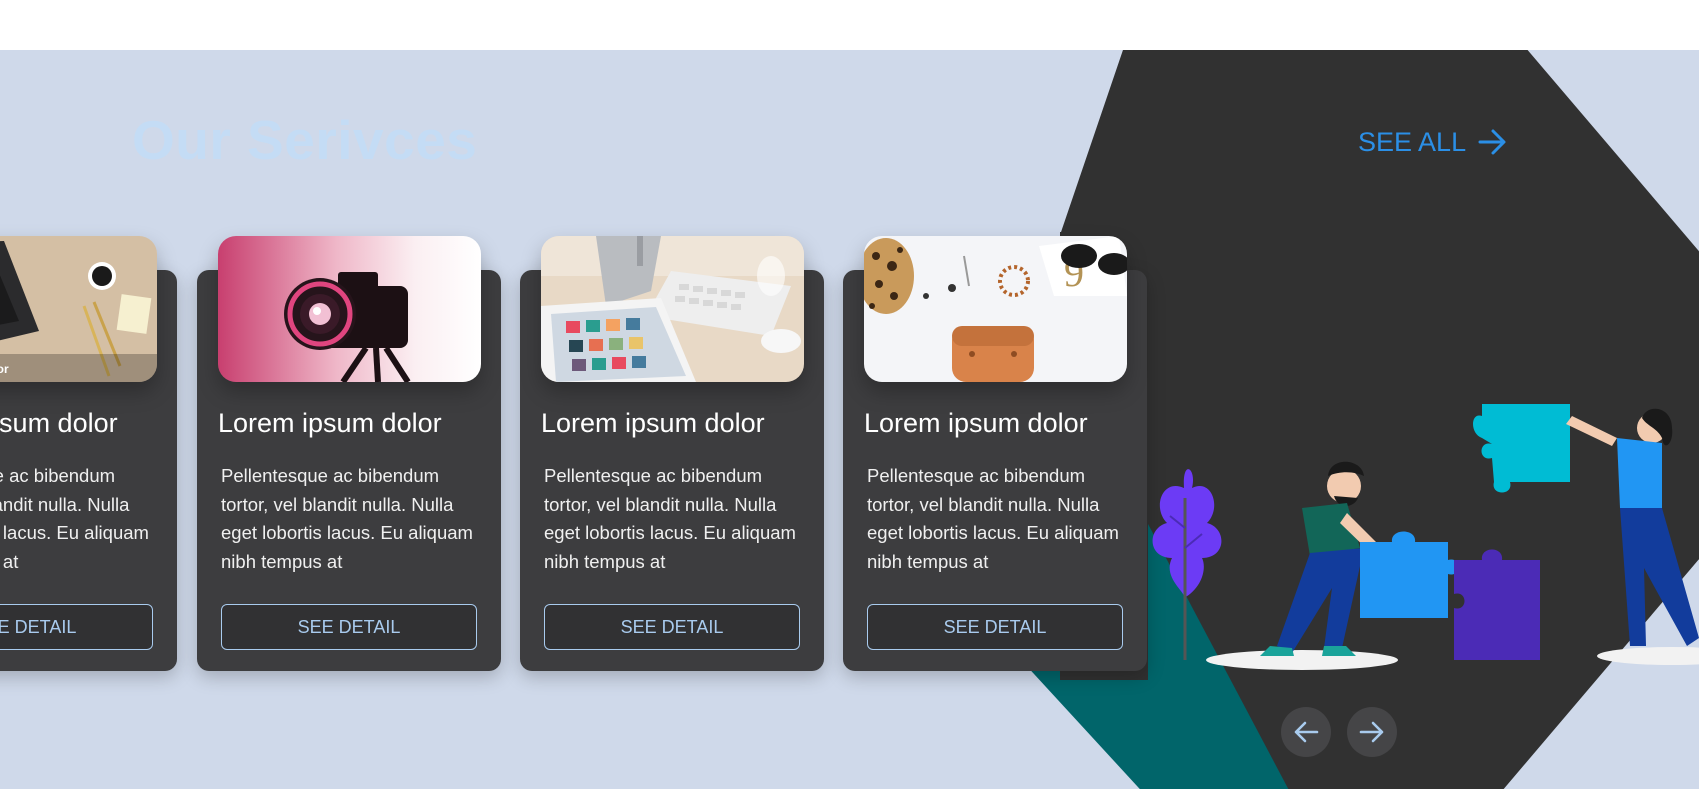 The width and height of the screenshot is (1699, 811). What do you see at coordinates (1187, 564) in the screenshot?
I see `leaf-icon` at bounding box center [1187, 564].